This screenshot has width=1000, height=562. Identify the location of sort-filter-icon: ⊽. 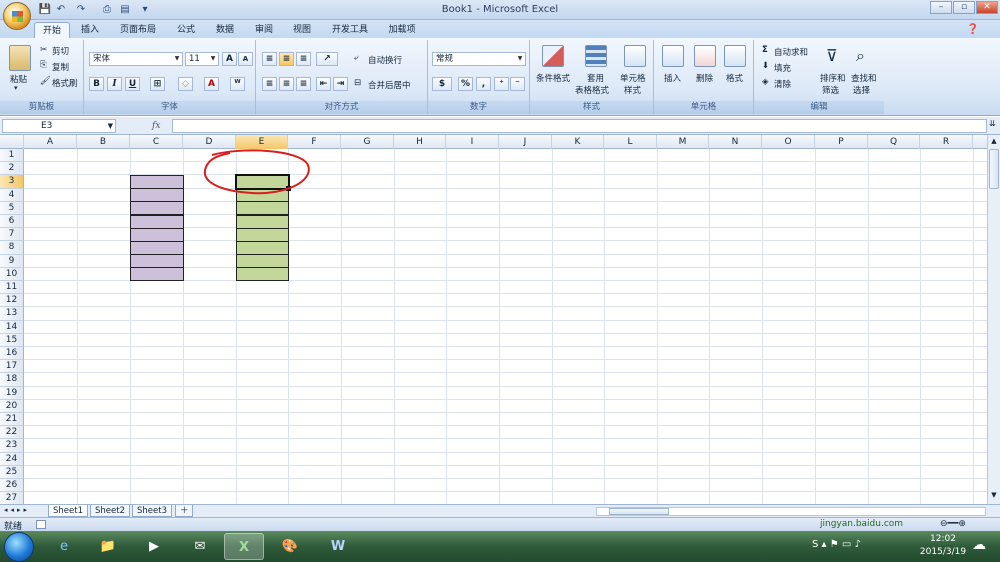
(832, 55).